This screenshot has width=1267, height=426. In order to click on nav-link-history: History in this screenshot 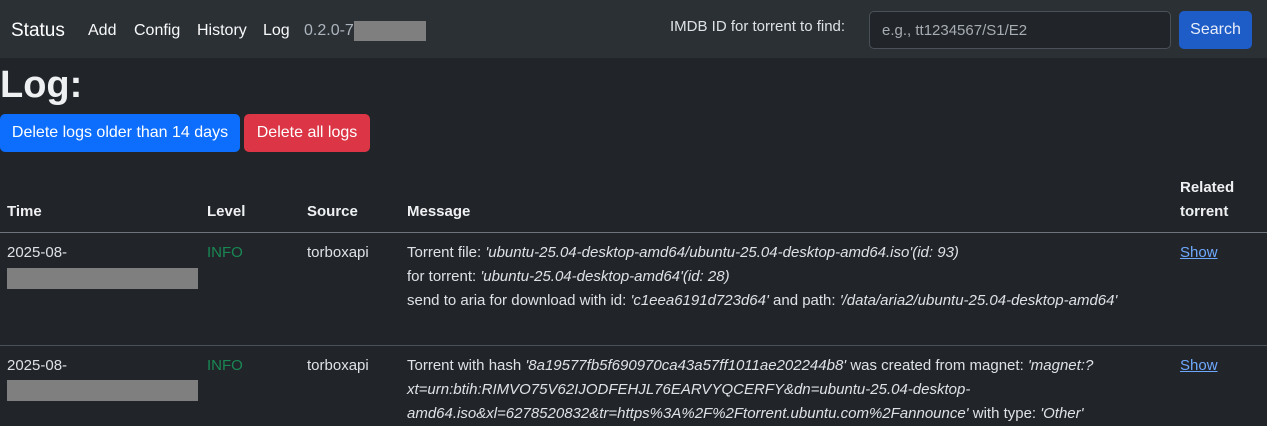, I will do `click(222, 31)`.